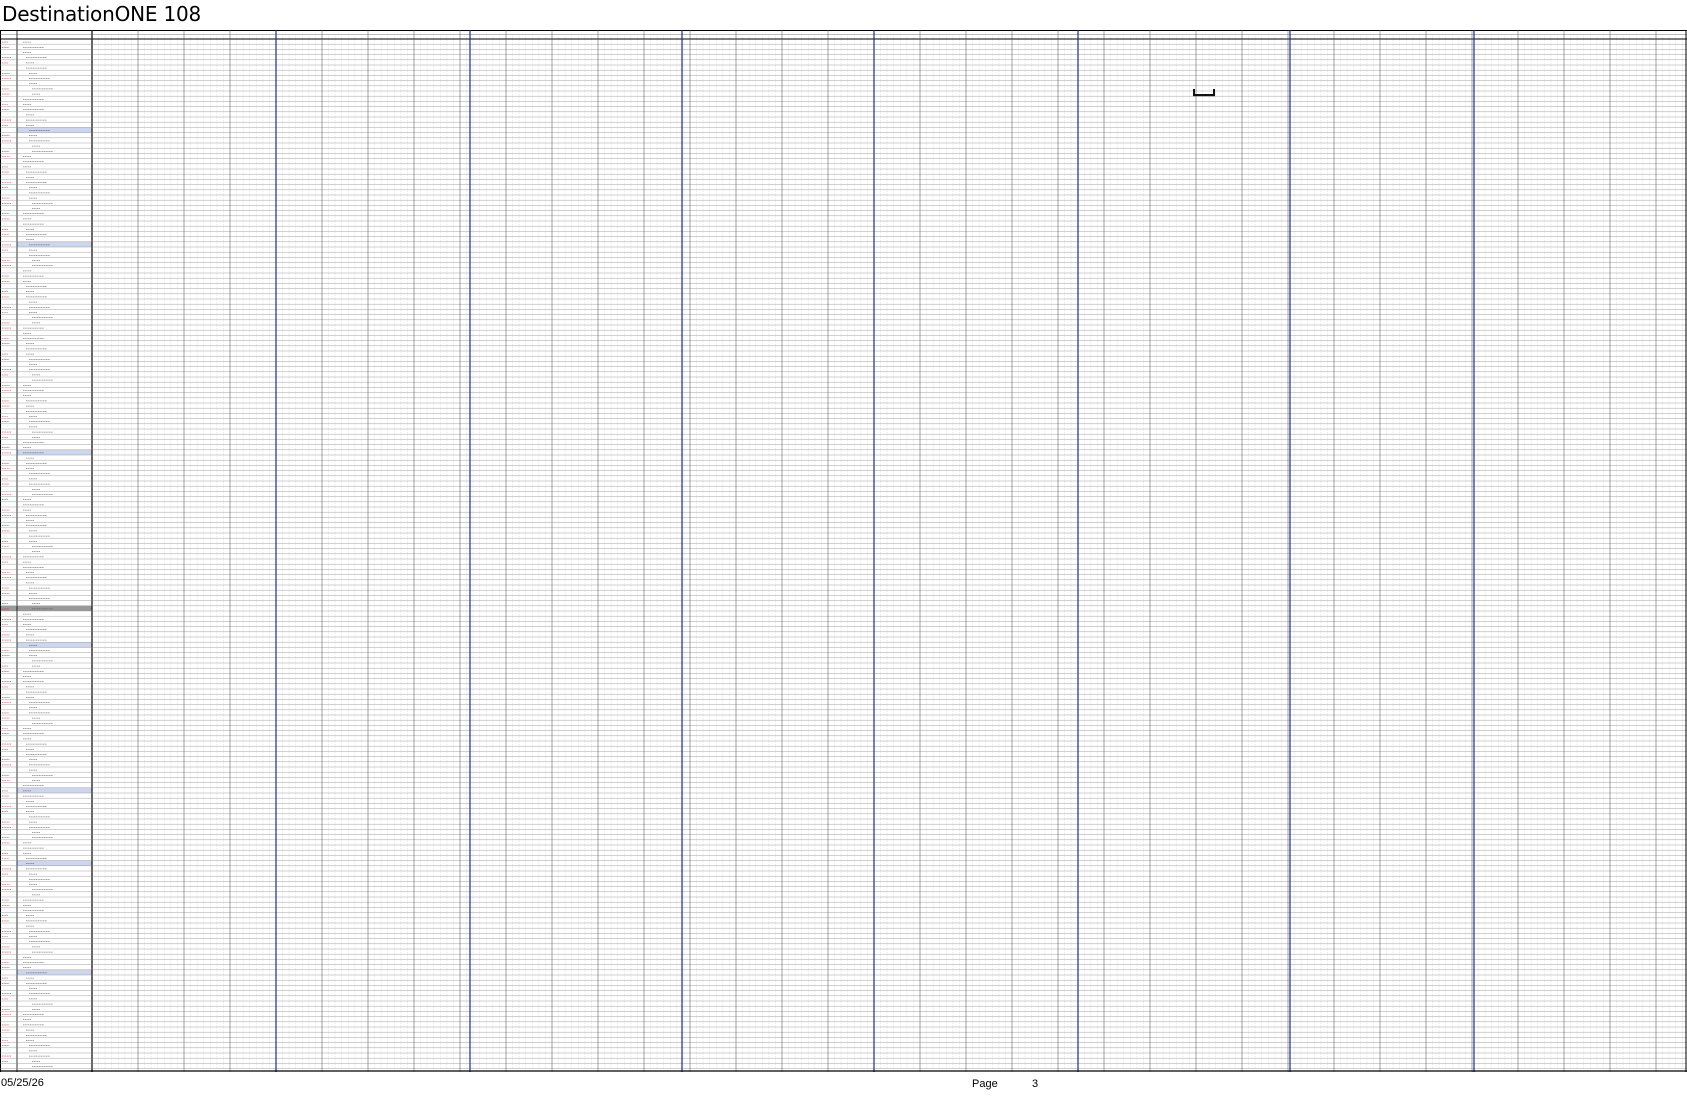  I want to click on milestone-bar, so click(1204, 95).